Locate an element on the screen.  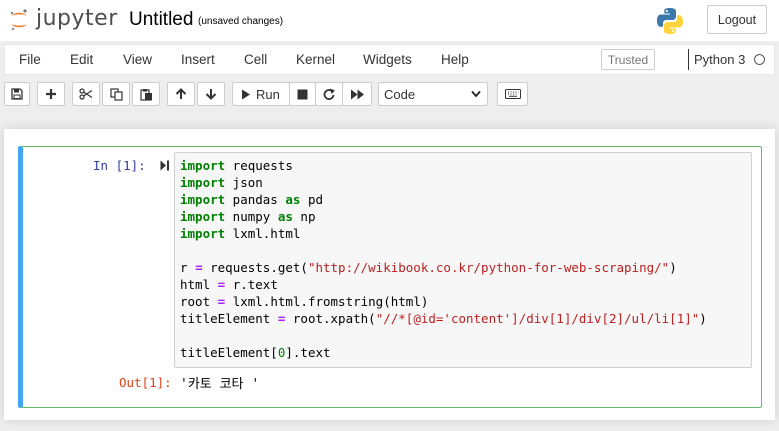
restart-icon is located at coordinates (329, 94).